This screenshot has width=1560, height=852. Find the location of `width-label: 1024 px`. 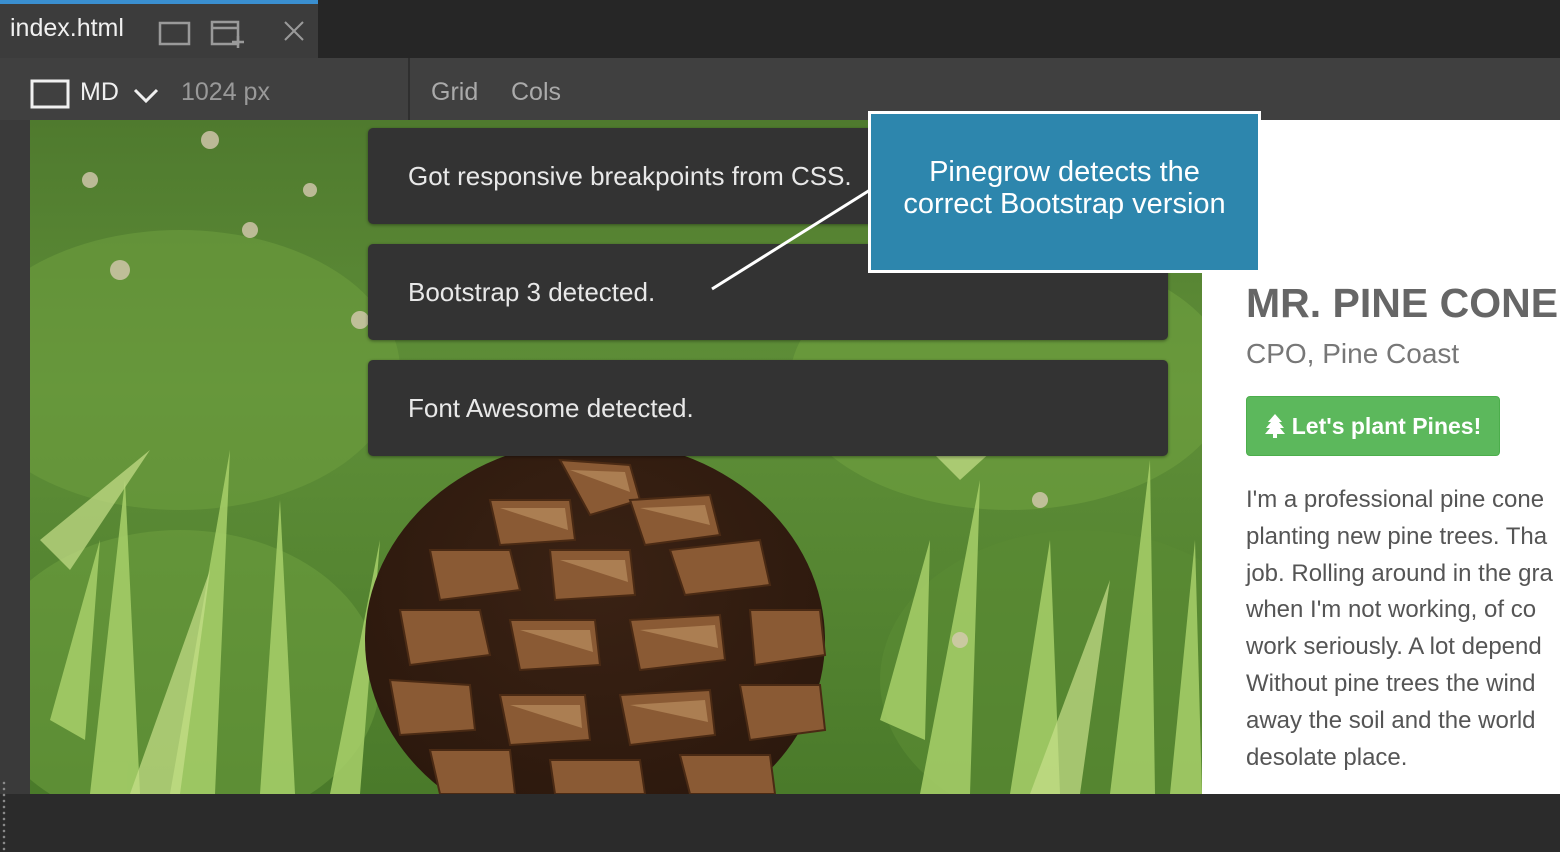

width-label: 1024 px is located at coordinates (225, 92).